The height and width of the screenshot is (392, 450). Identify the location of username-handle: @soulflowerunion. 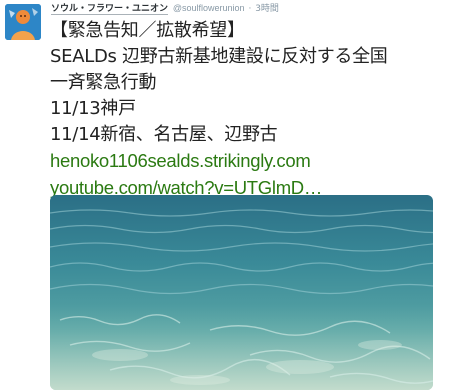
(209, 8).